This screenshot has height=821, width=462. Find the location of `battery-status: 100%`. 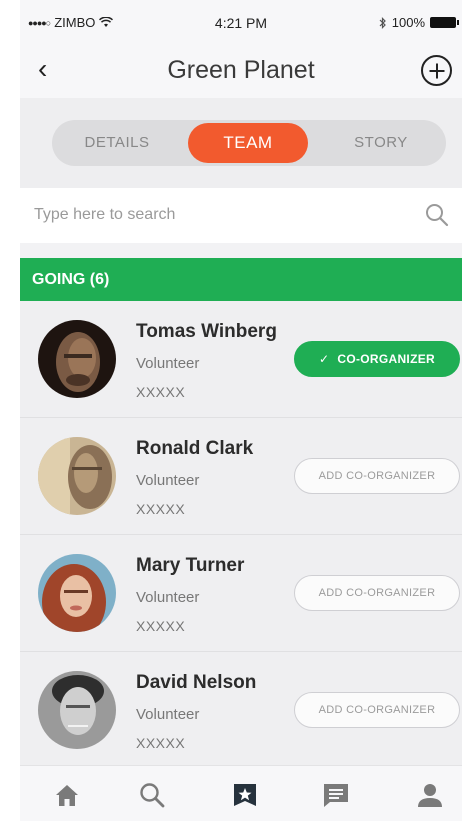

battery-status: 100% is located at coordinates (419, 22).